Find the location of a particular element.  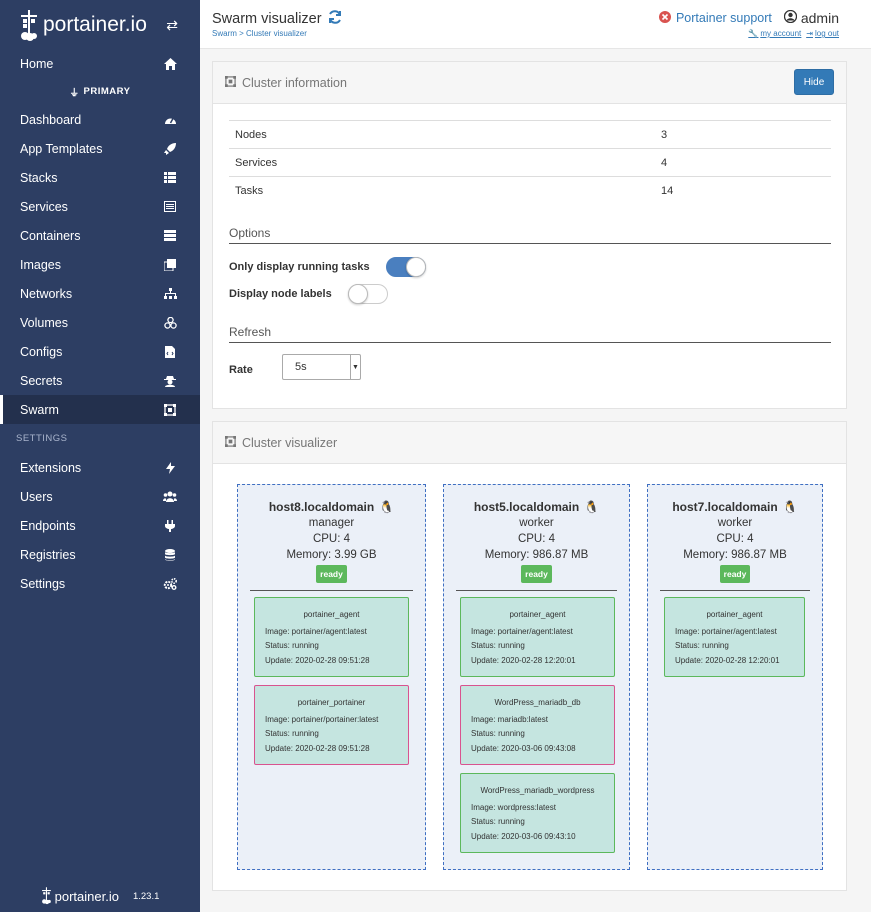

sidebar-item-users: Users is located at coordinates (100, 496).